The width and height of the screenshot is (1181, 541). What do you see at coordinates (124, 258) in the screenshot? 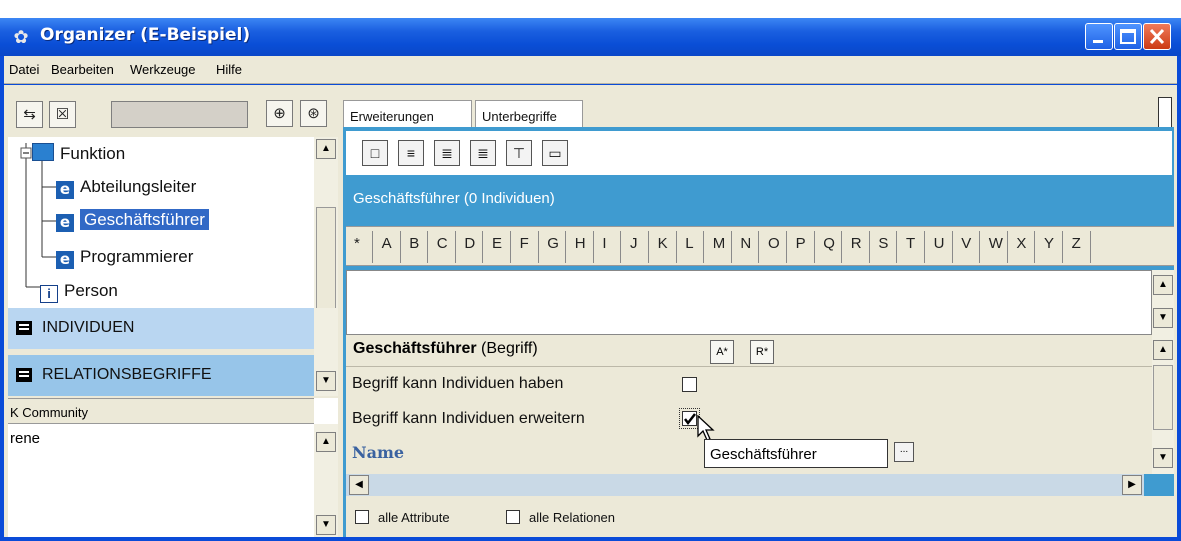
I see `tree-node-programmierer: e Programmierer` at bounding box center [124, 258].